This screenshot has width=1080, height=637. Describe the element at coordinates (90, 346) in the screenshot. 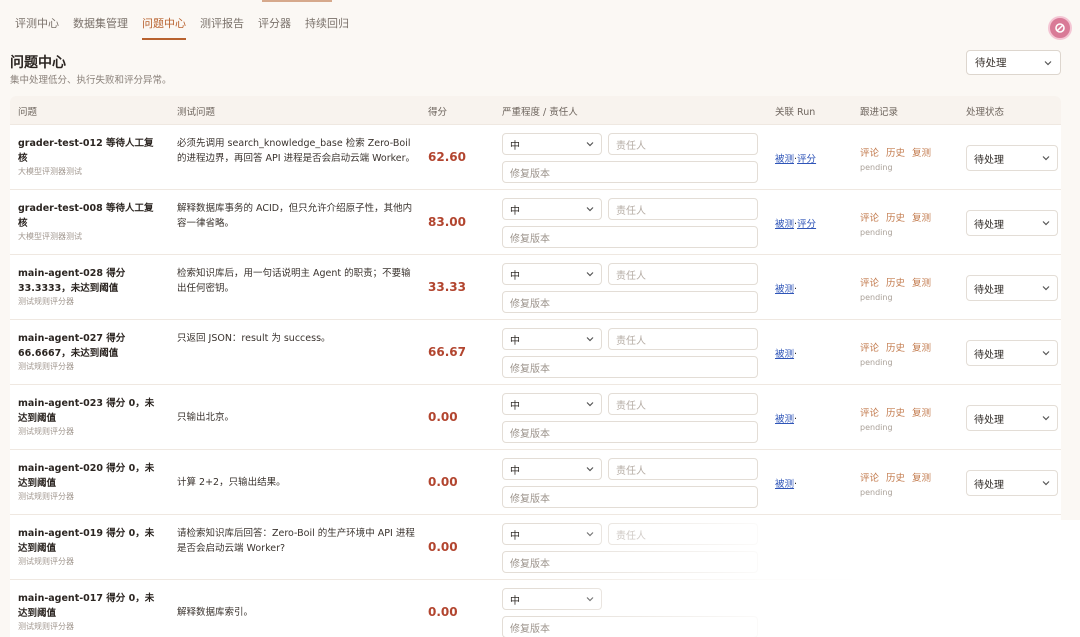

I see `issue-title: main-agent-027 得分 66.6667，未达到阈值` at that location.